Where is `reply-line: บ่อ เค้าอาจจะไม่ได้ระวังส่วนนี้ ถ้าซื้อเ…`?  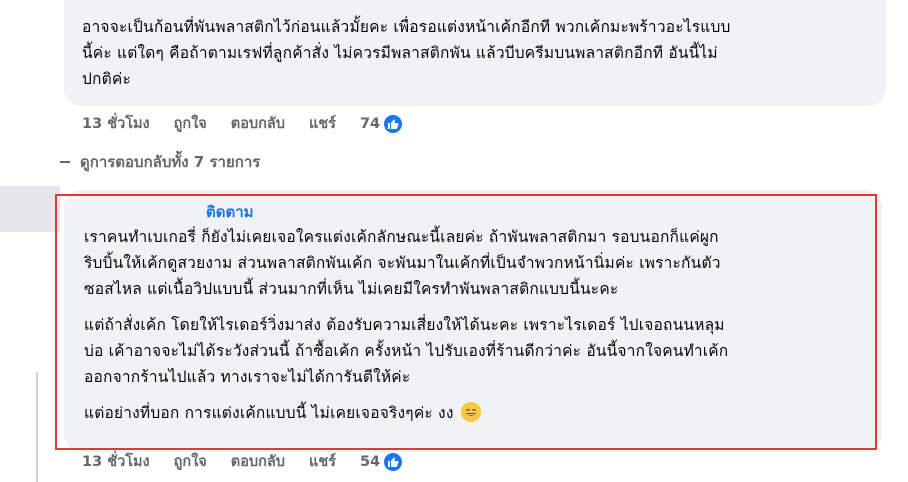 reply-line: บ่อ เค้าอาจจะไม่ได้ระวังส่วนนี้ ถ้าซื้อเ… is located at coordinates (406, 351).